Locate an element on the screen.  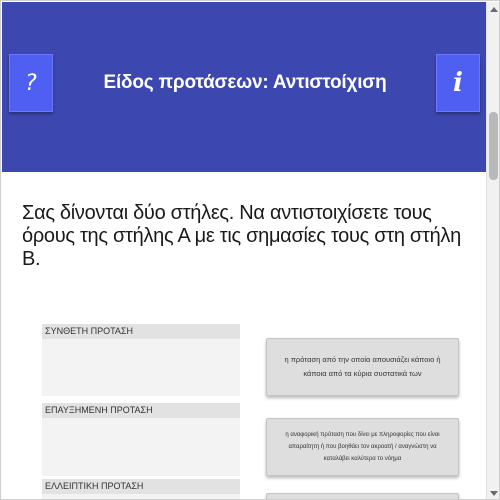
scroll-up-button is located at coordinates (493, 9).